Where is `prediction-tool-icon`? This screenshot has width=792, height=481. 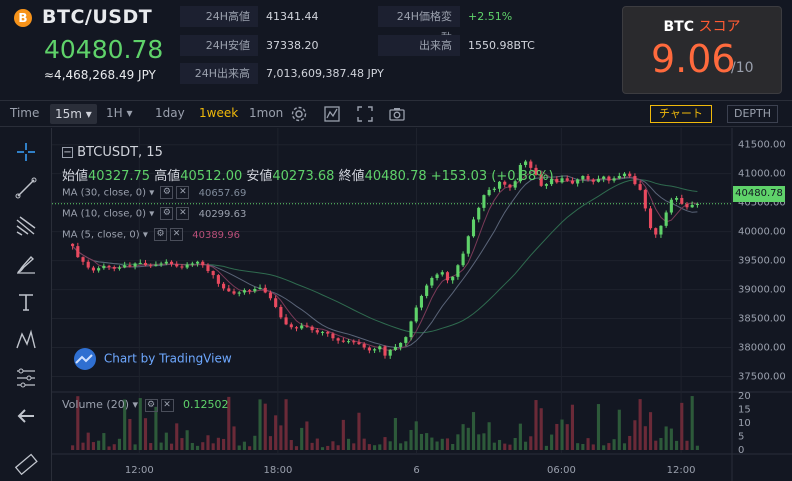 prediction-tool-icon is located at coordinates (26, 378).